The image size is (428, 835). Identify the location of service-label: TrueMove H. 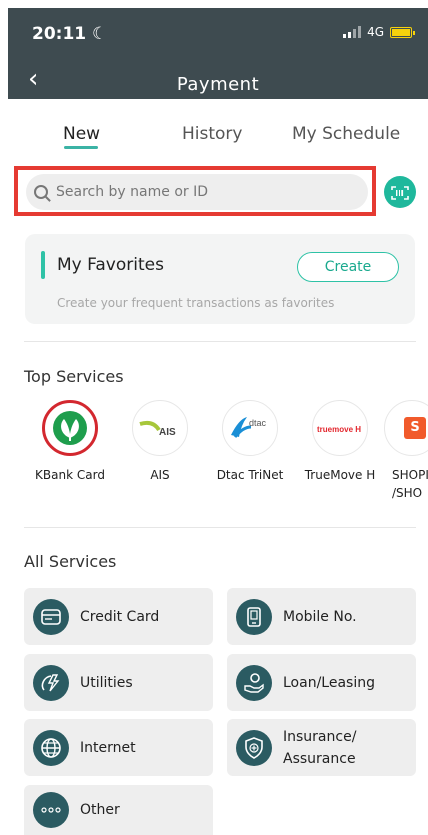
(340, 475).